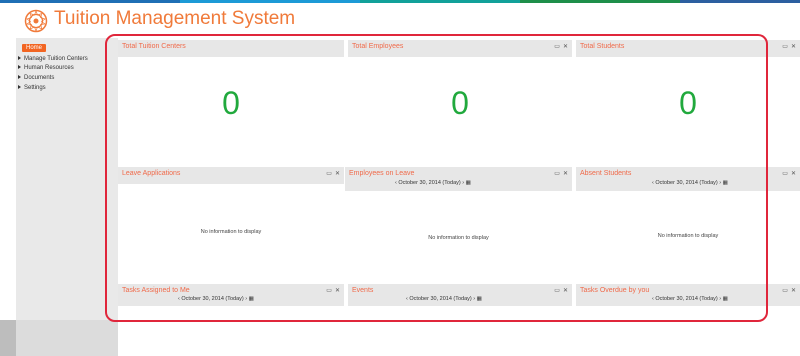 The image size is (800, 356). I want to click on widget-header: Events ▭ ✕ ‹ October 30, 2014 (Today) › ▦, so click(460, 295).